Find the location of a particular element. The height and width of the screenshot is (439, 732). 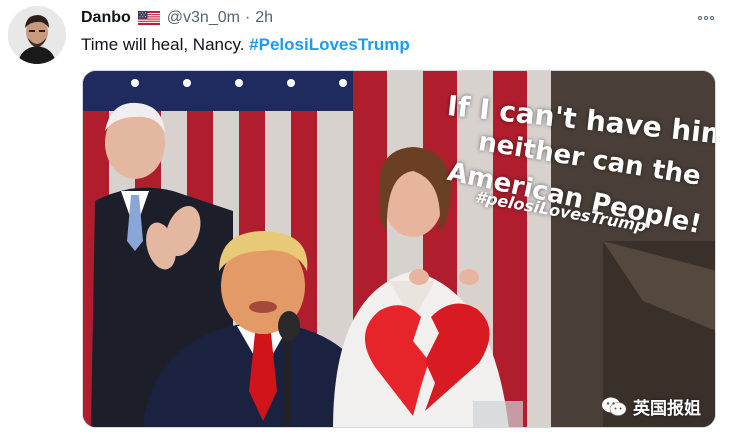

us-flag-icon is located at coordinates (148, 18).